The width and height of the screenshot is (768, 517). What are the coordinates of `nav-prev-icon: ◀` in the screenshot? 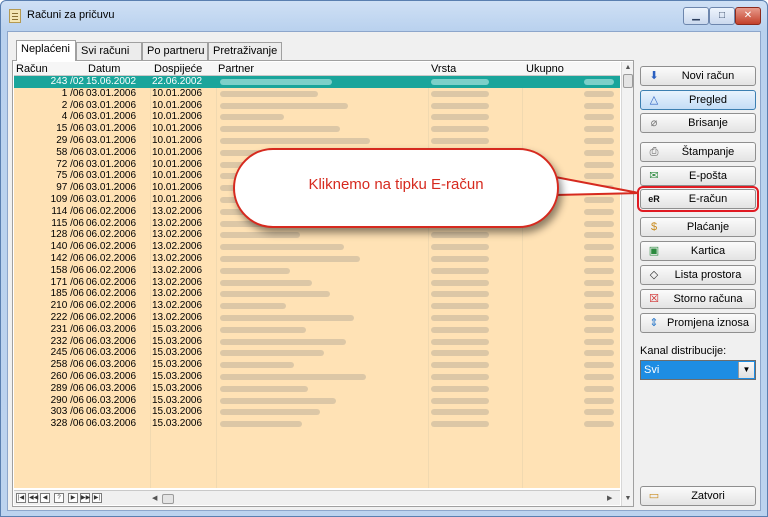 It's located at (45, 498).